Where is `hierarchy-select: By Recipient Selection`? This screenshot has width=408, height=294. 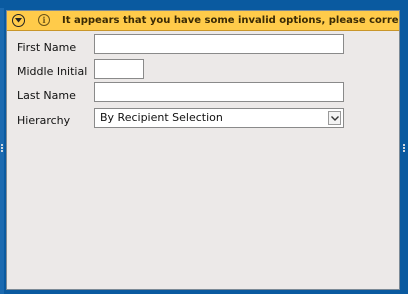 hierarchy-select: By Recipient Selection is located at coordinates (219, 118).